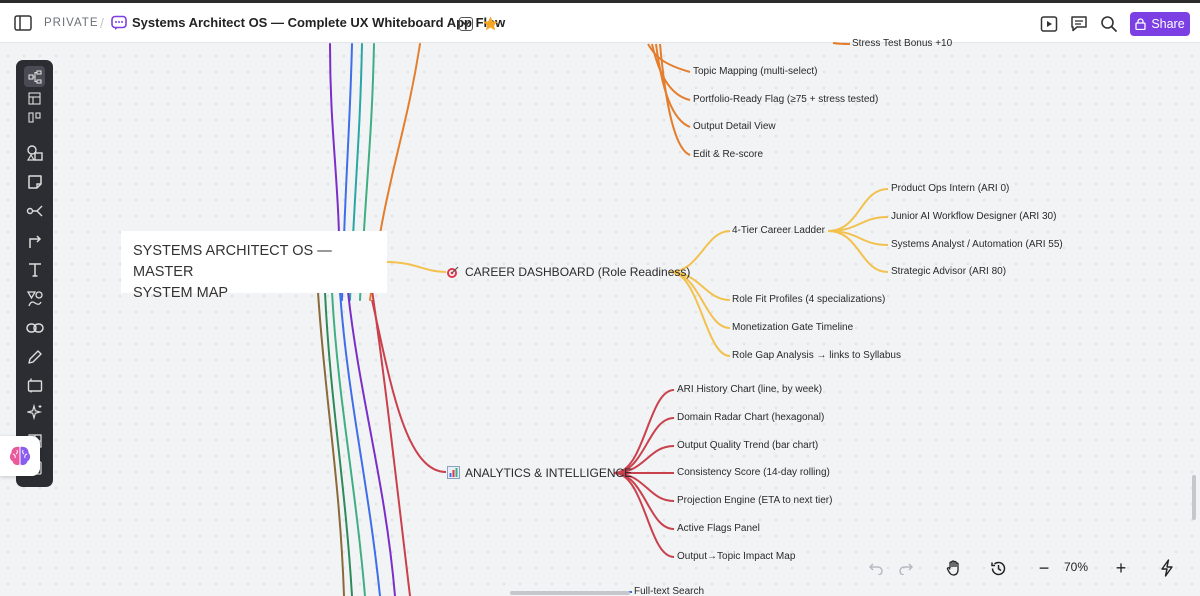  I want to click on node-consistency: Consistency Score (14-day rolling), so click(753, 473).